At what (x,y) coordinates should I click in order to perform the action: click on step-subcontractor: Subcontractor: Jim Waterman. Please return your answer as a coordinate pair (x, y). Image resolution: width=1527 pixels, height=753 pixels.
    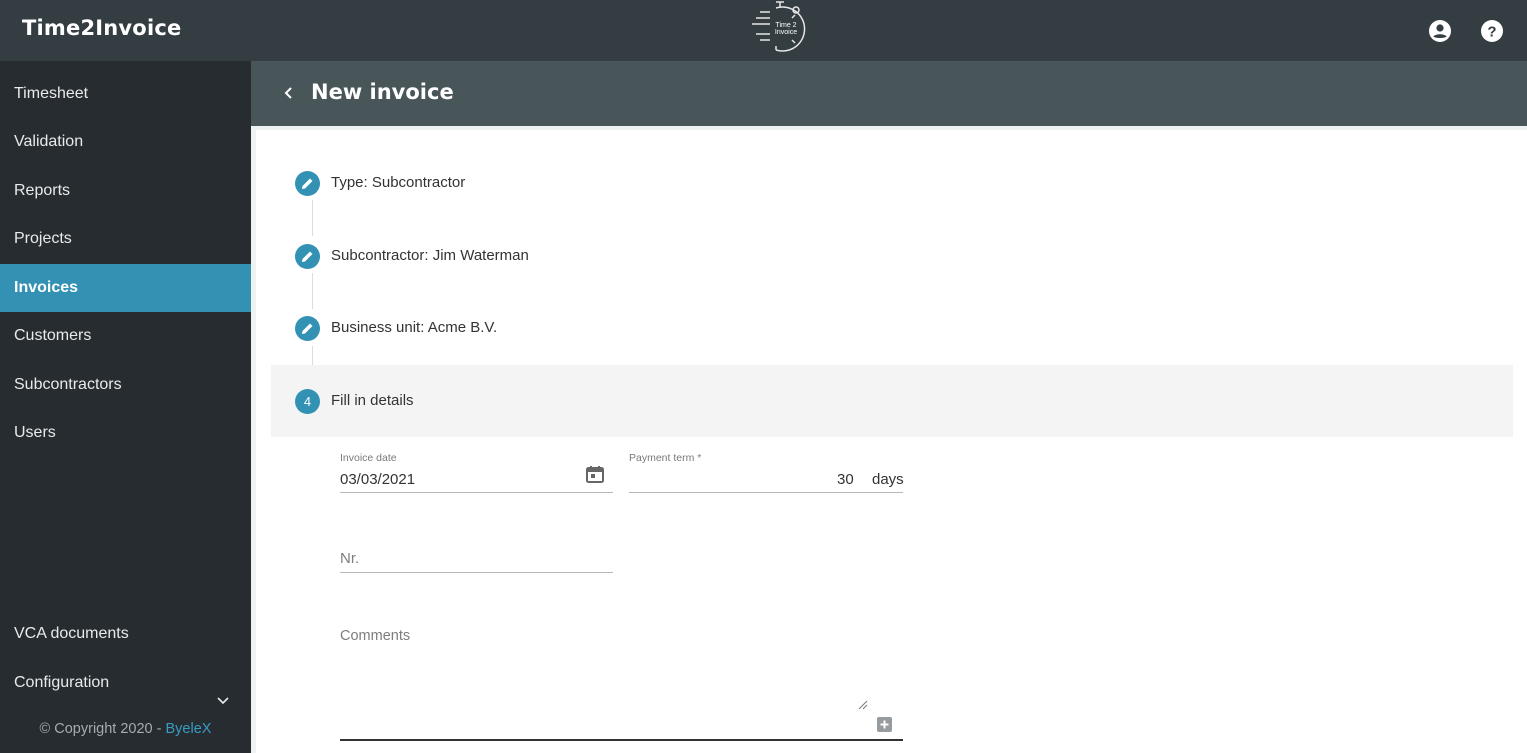
    Looking at the image, I should click on (892, 256).